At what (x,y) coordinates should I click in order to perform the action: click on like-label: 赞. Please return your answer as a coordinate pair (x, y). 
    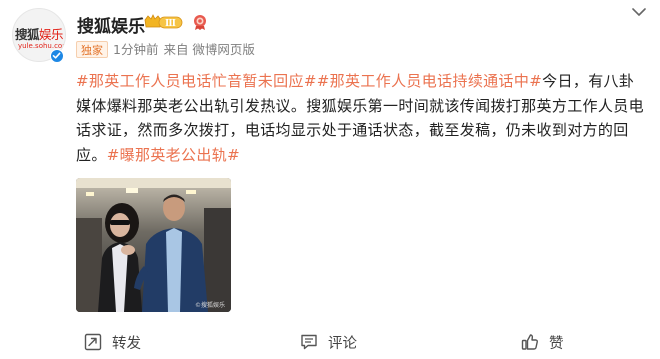
    Looking at the image, I should click on (556, 343).